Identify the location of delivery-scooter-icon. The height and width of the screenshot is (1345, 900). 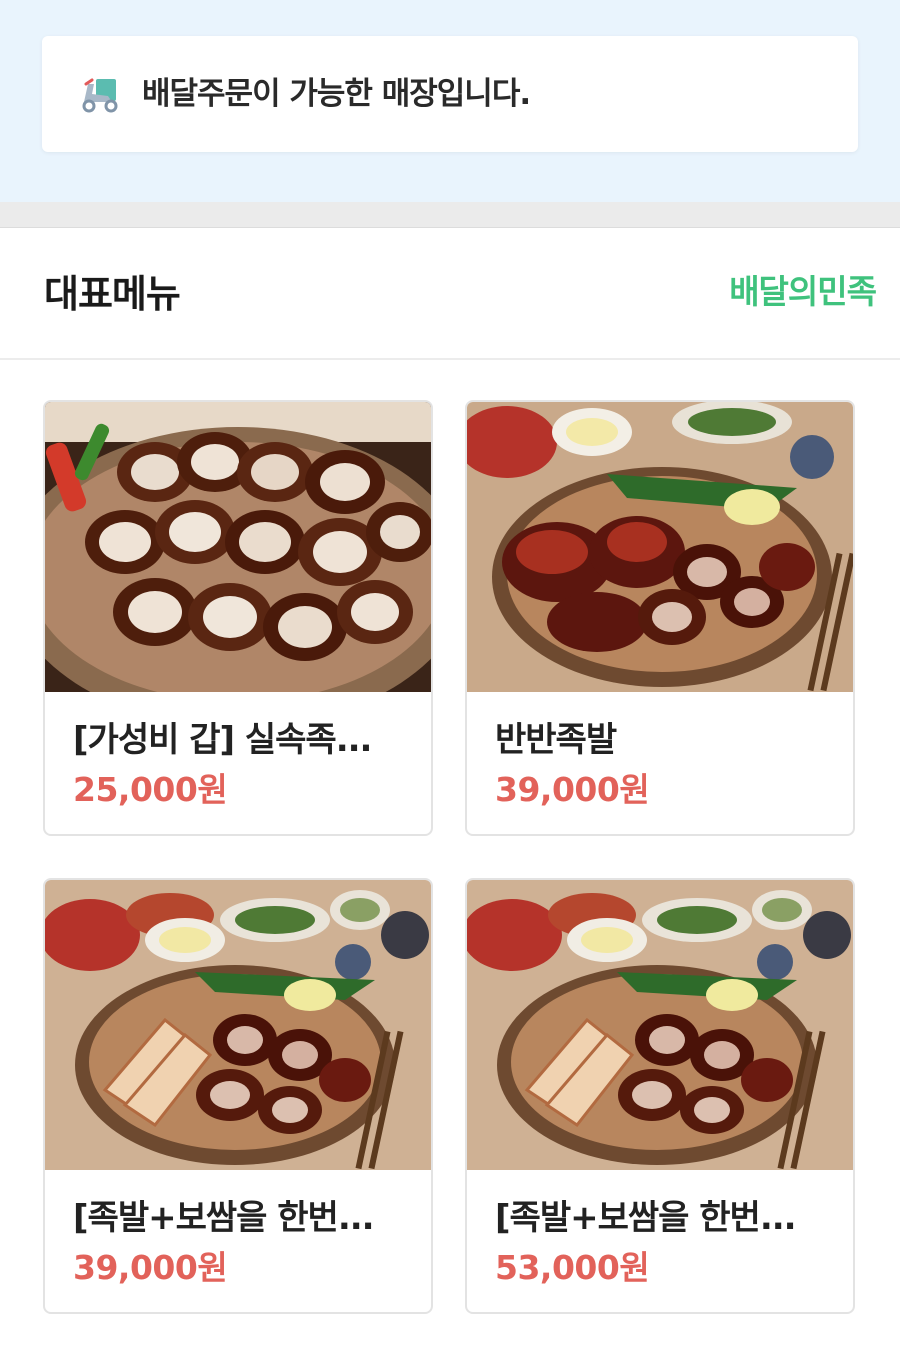
(100, 95).